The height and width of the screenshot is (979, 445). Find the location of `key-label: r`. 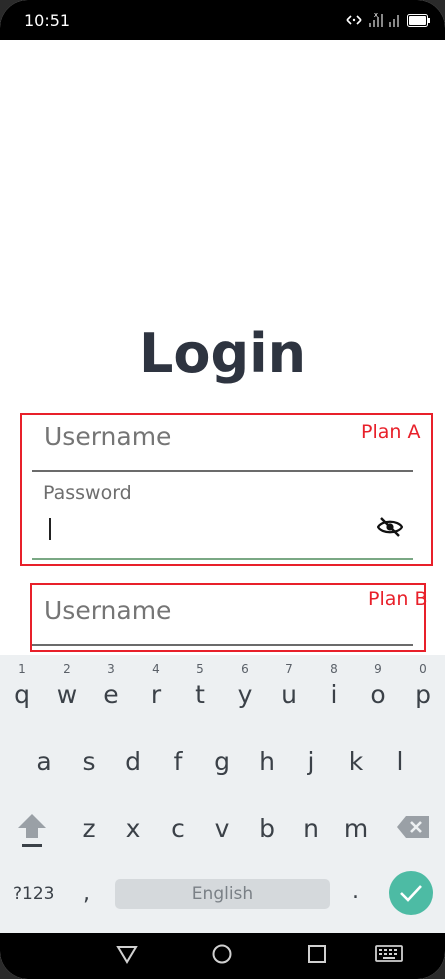

key-label: r is located at coordinates (156, 694).